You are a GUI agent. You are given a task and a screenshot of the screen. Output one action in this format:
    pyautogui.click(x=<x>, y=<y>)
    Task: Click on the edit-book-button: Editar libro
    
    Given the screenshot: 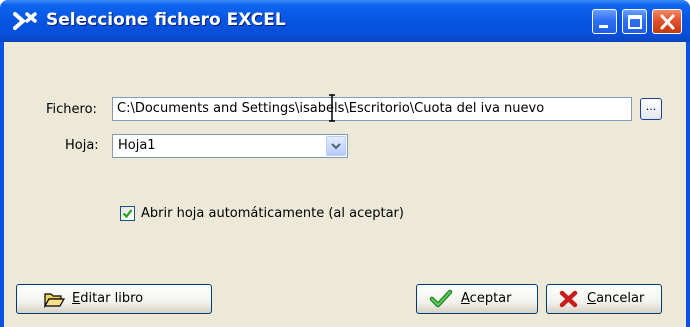 What is the action you would take?
    pyautogui.click(x=114, y=299)
    